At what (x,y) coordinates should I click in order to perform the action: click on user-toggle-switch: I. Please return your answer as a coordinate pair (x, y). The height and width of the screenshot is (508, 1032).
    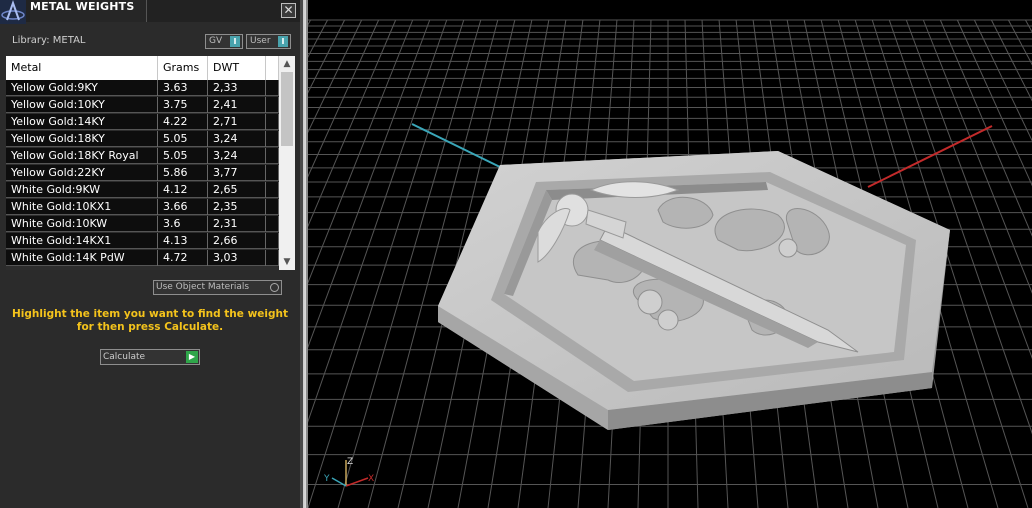
    Looking at the image, I should click on (283, 41).